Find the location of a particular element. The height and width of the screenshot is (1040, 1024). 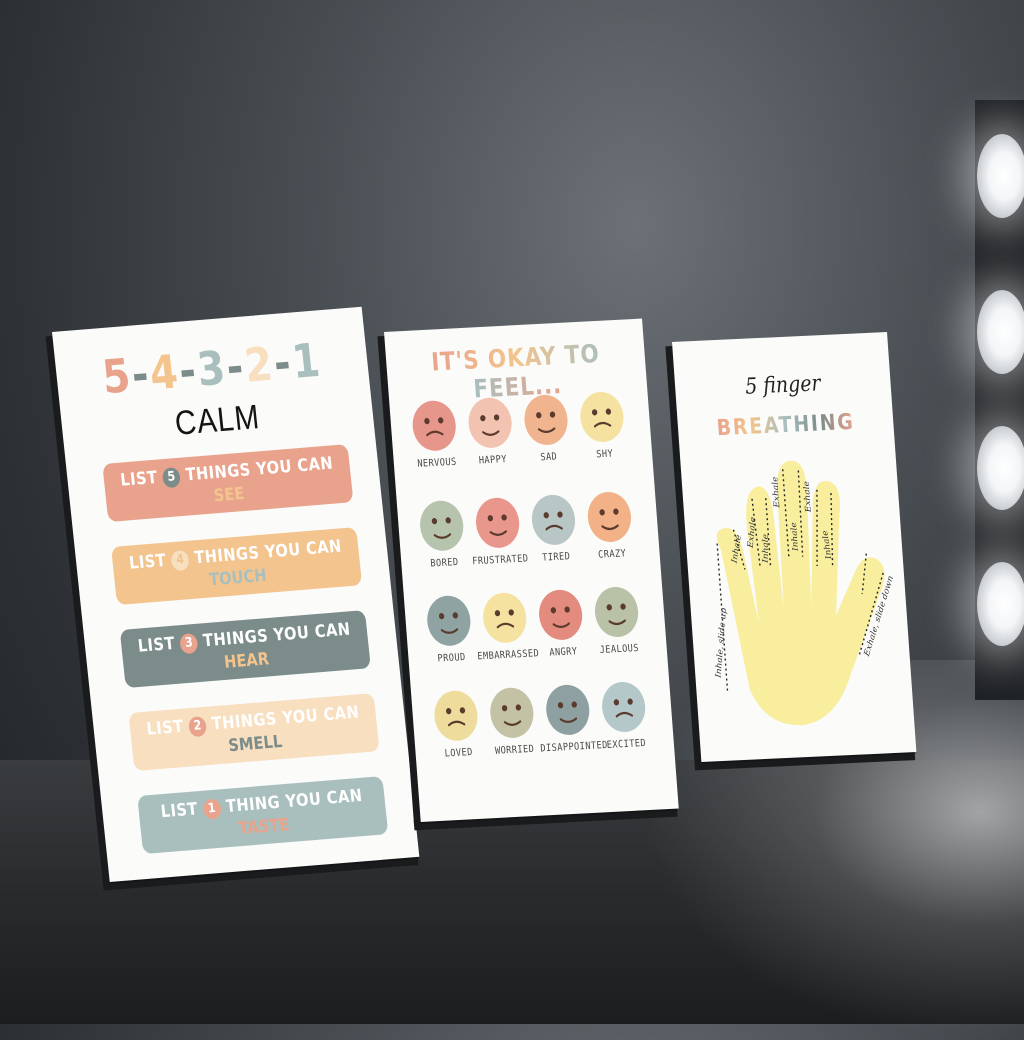

emotion-item: EMBARRASSED is located at coordinates (506, 626).